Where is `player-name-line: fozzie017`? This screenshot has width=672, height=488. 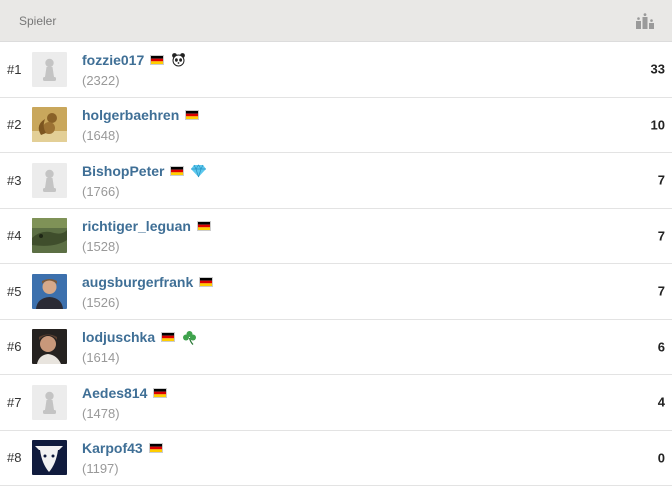
player-name-line: fozzie017 is located at coordinates (134, 60).